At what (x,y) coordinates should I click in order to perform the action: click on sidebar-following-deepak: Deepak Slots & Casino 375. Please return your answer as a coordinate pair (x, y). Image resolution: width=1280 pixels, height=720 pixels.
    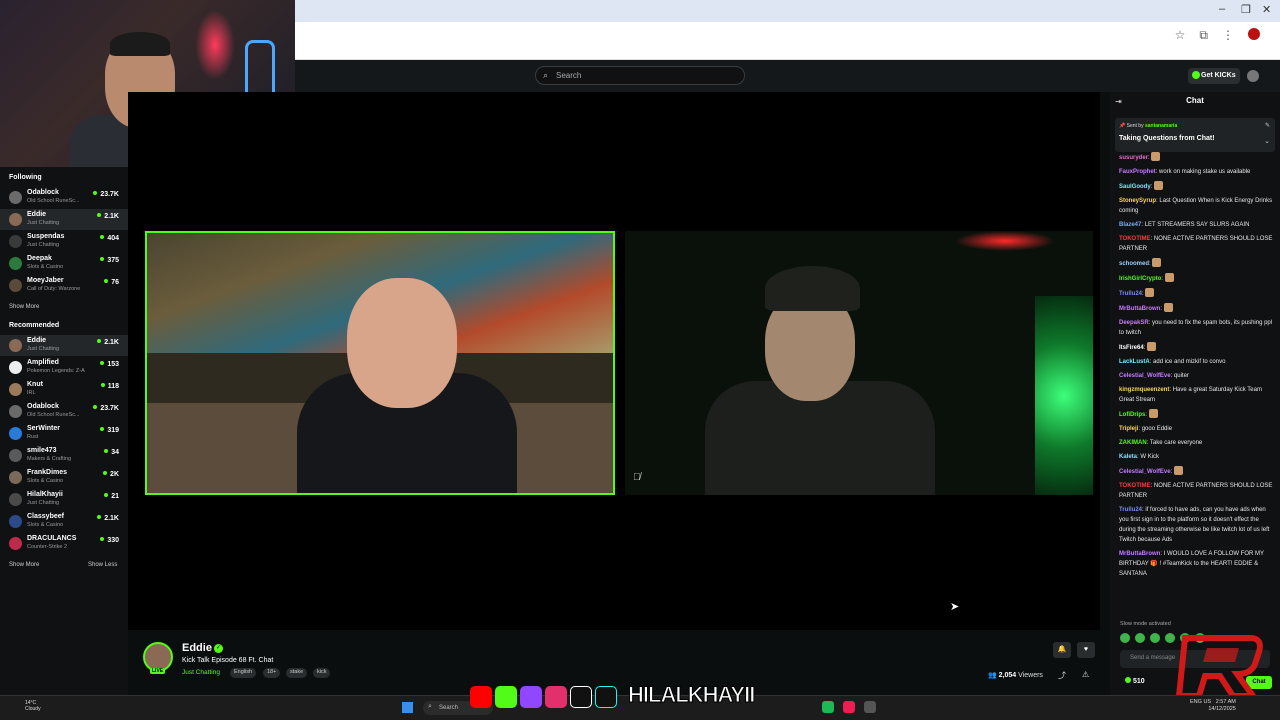
    Looking at the image, I should click on (64, 263).